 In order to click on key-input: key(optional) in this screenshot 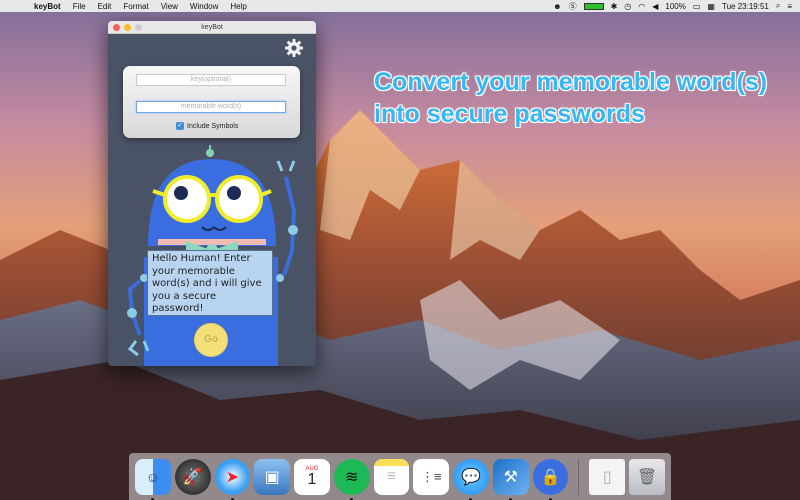, I will do `click(211, 80)`.